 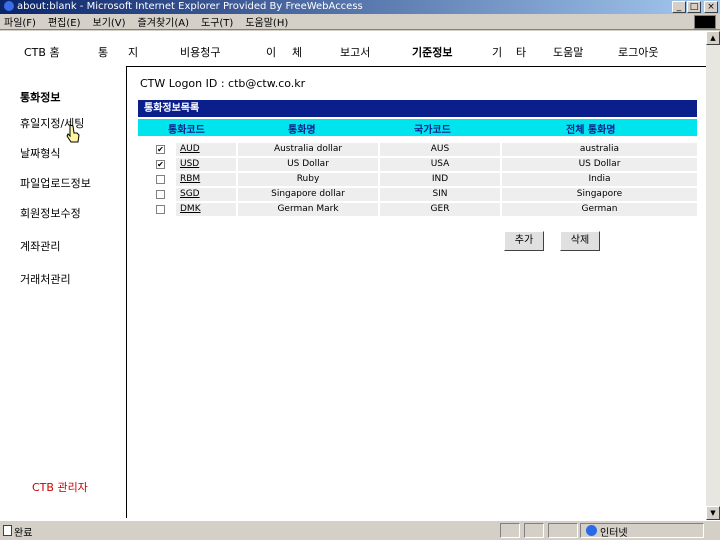 What do you see at coordinates (40, 97) in the screenshot?
I see `sidebar-section-title: 통화정보` at bounding box center [40, 97].